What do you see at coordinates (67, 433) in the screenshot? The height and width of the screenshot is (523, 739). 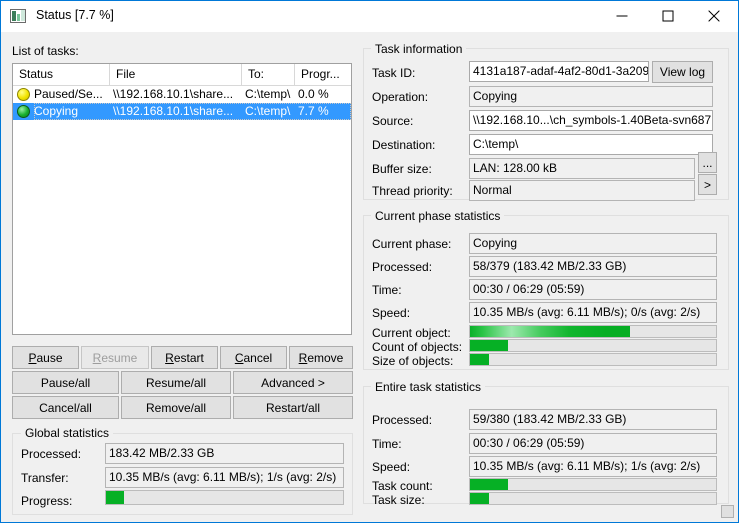 I see `global-statistics-title: Global statistics` at bounding box center [67, 433].